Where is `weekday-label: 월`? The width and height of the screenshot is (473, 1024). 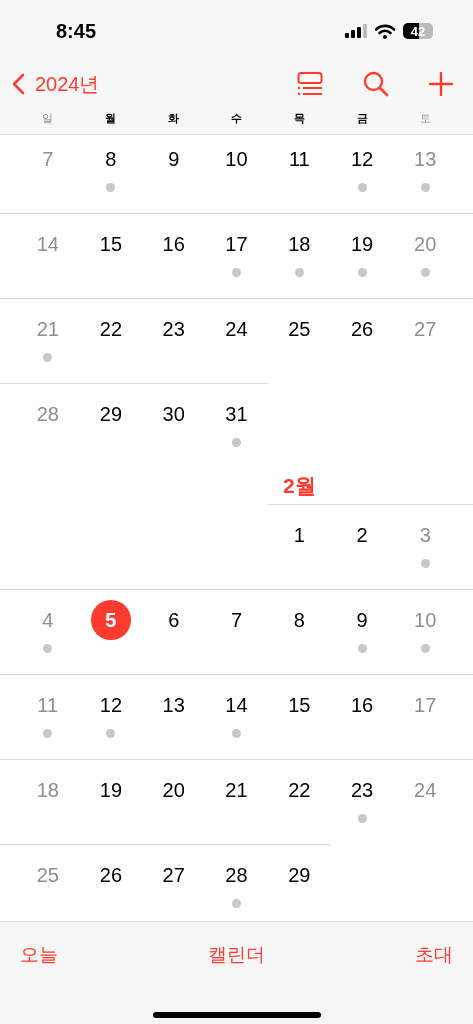 weekday-label: 월 is located at coordinates (111, 118).